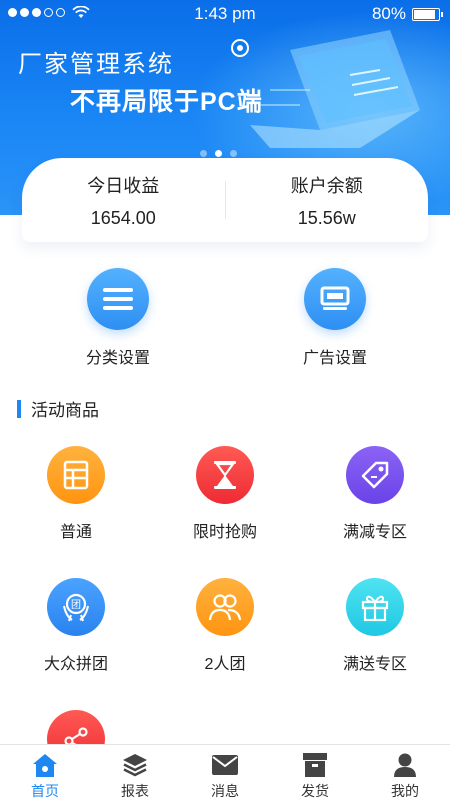 Image resolution: width=450 pixels, height=800 pixels. I want to click on grid-doc-icon, so click(76, 475).